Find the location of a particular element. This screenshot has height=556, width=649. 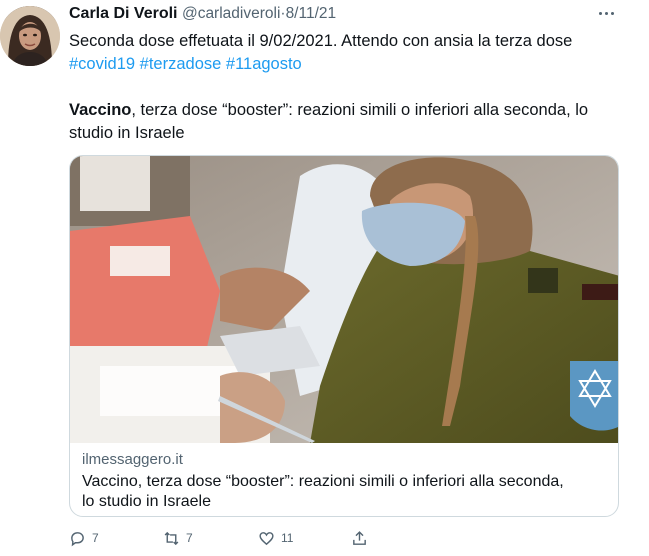

retweet-count: 7 is located at coordinates (189, 538).